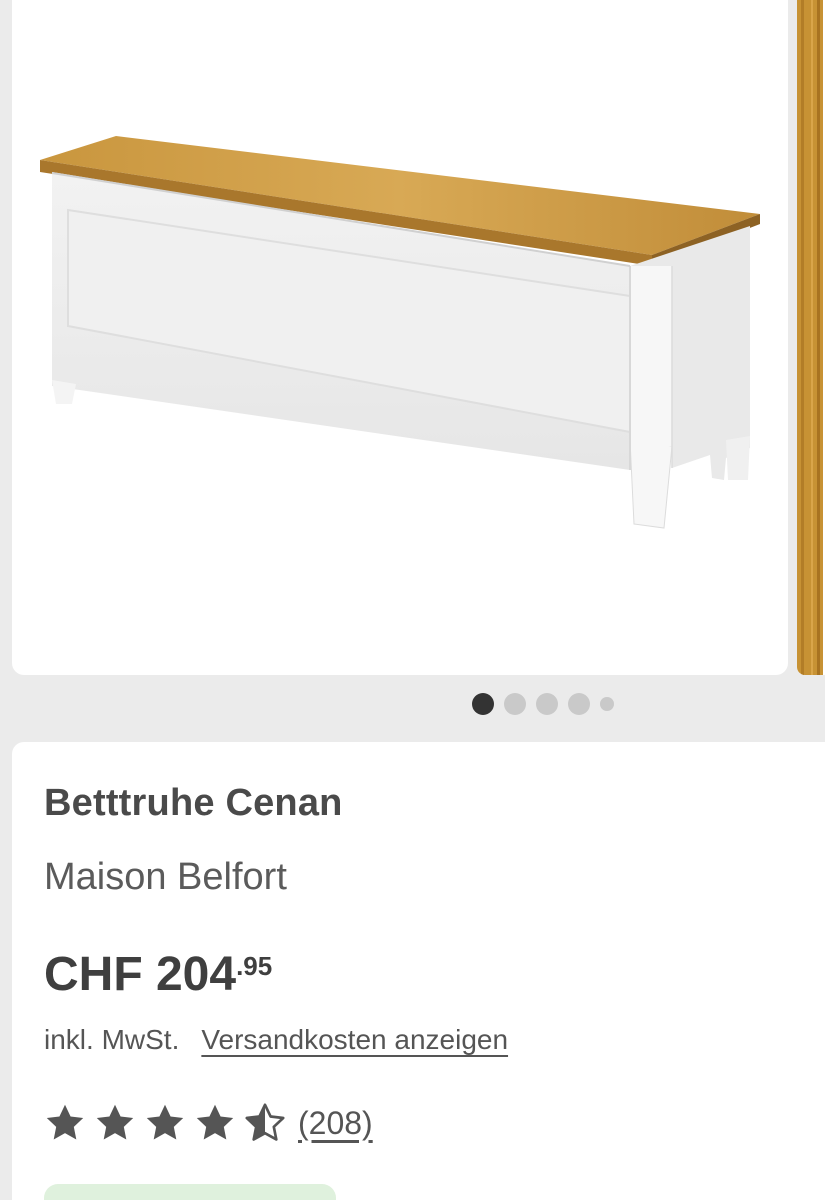  Describe the element at coordinates (265, 1122) in the screenshot. I see `star-half-icon` at that location.